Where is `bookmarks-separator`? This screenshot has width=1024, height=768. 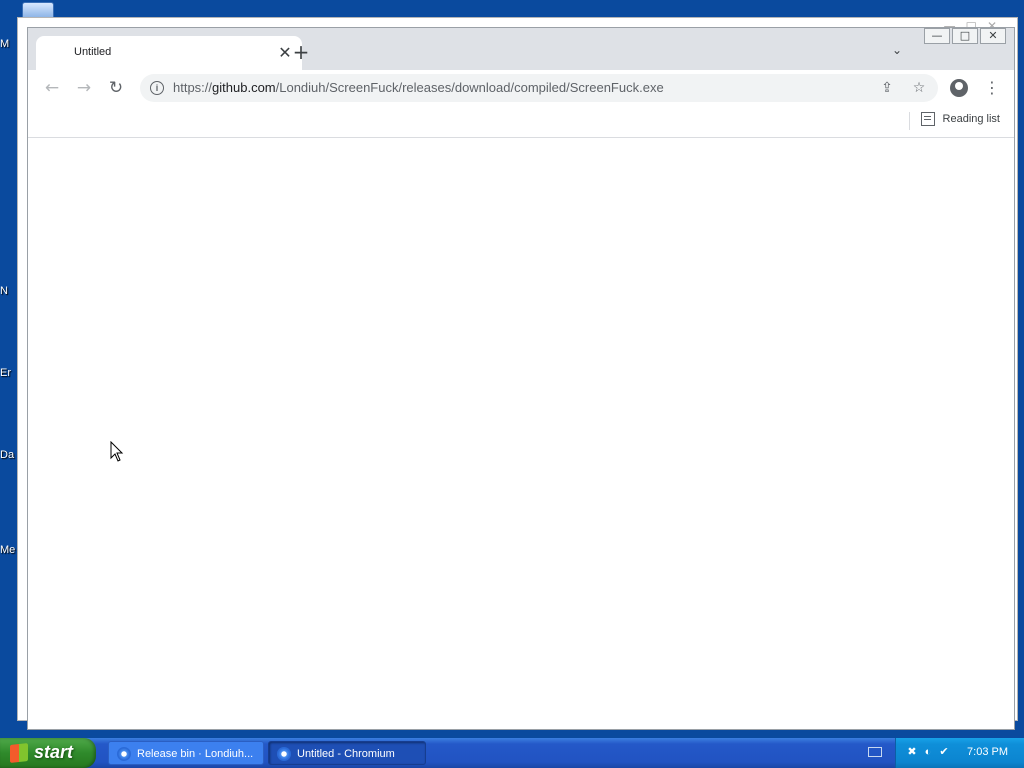 bookmarks-separator is located at coordinates (909, 121).